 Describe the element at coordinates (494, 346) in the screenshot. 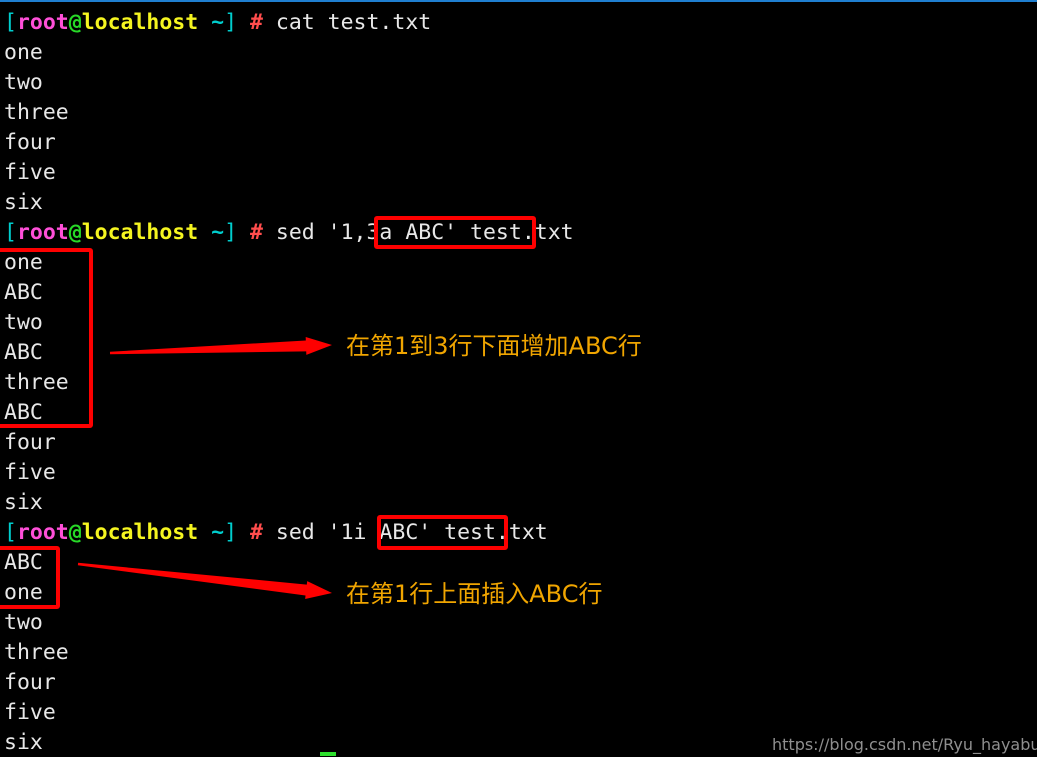

I see `append-annotation-note: 在第1到3行下面增加ABC行` at that location.